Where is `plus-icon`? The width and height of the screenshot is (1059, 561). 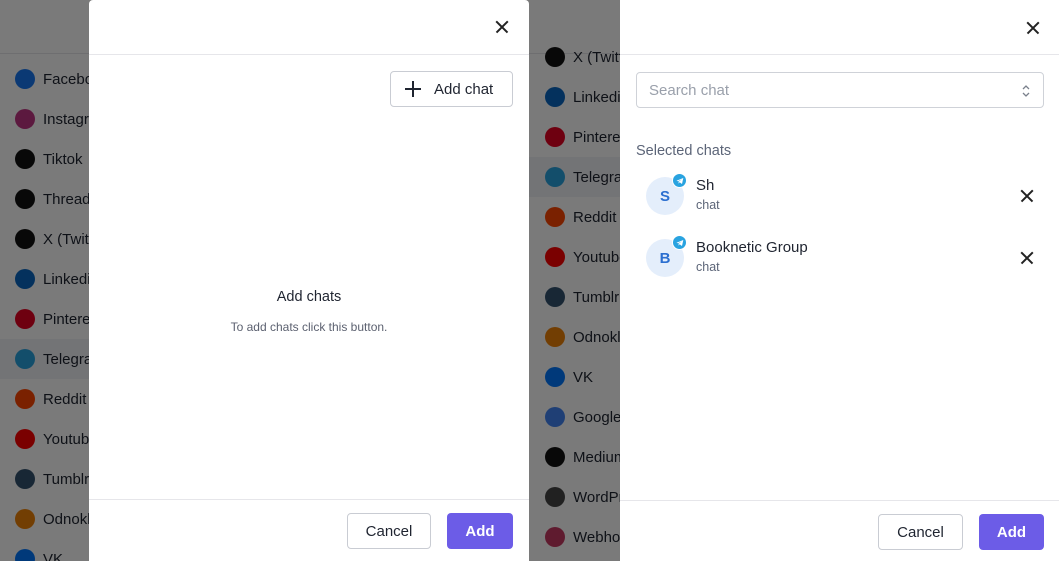 plus-icon is located at coordinates (413, 89).